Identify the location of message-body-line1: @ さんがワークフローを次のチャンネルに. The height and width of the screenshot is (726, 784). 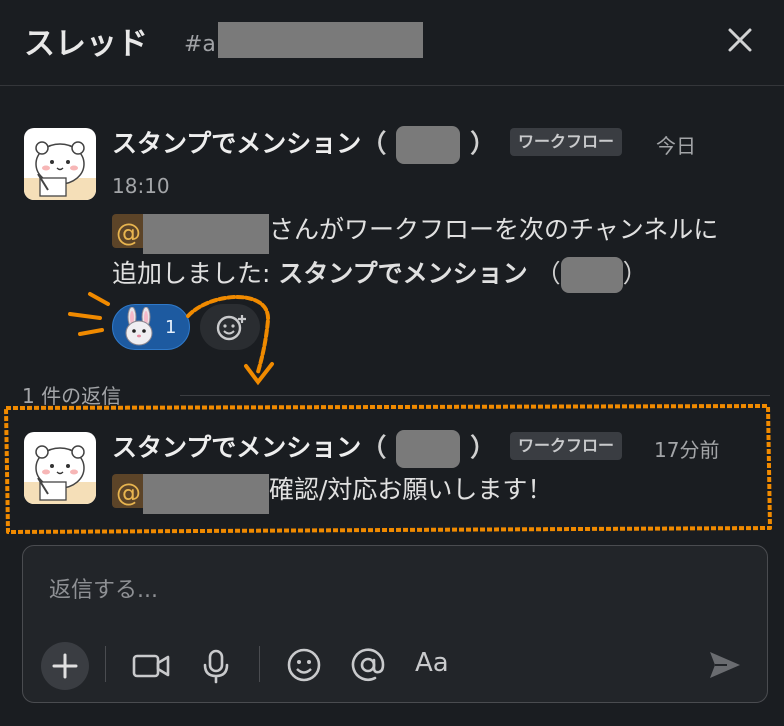
(415, 231).